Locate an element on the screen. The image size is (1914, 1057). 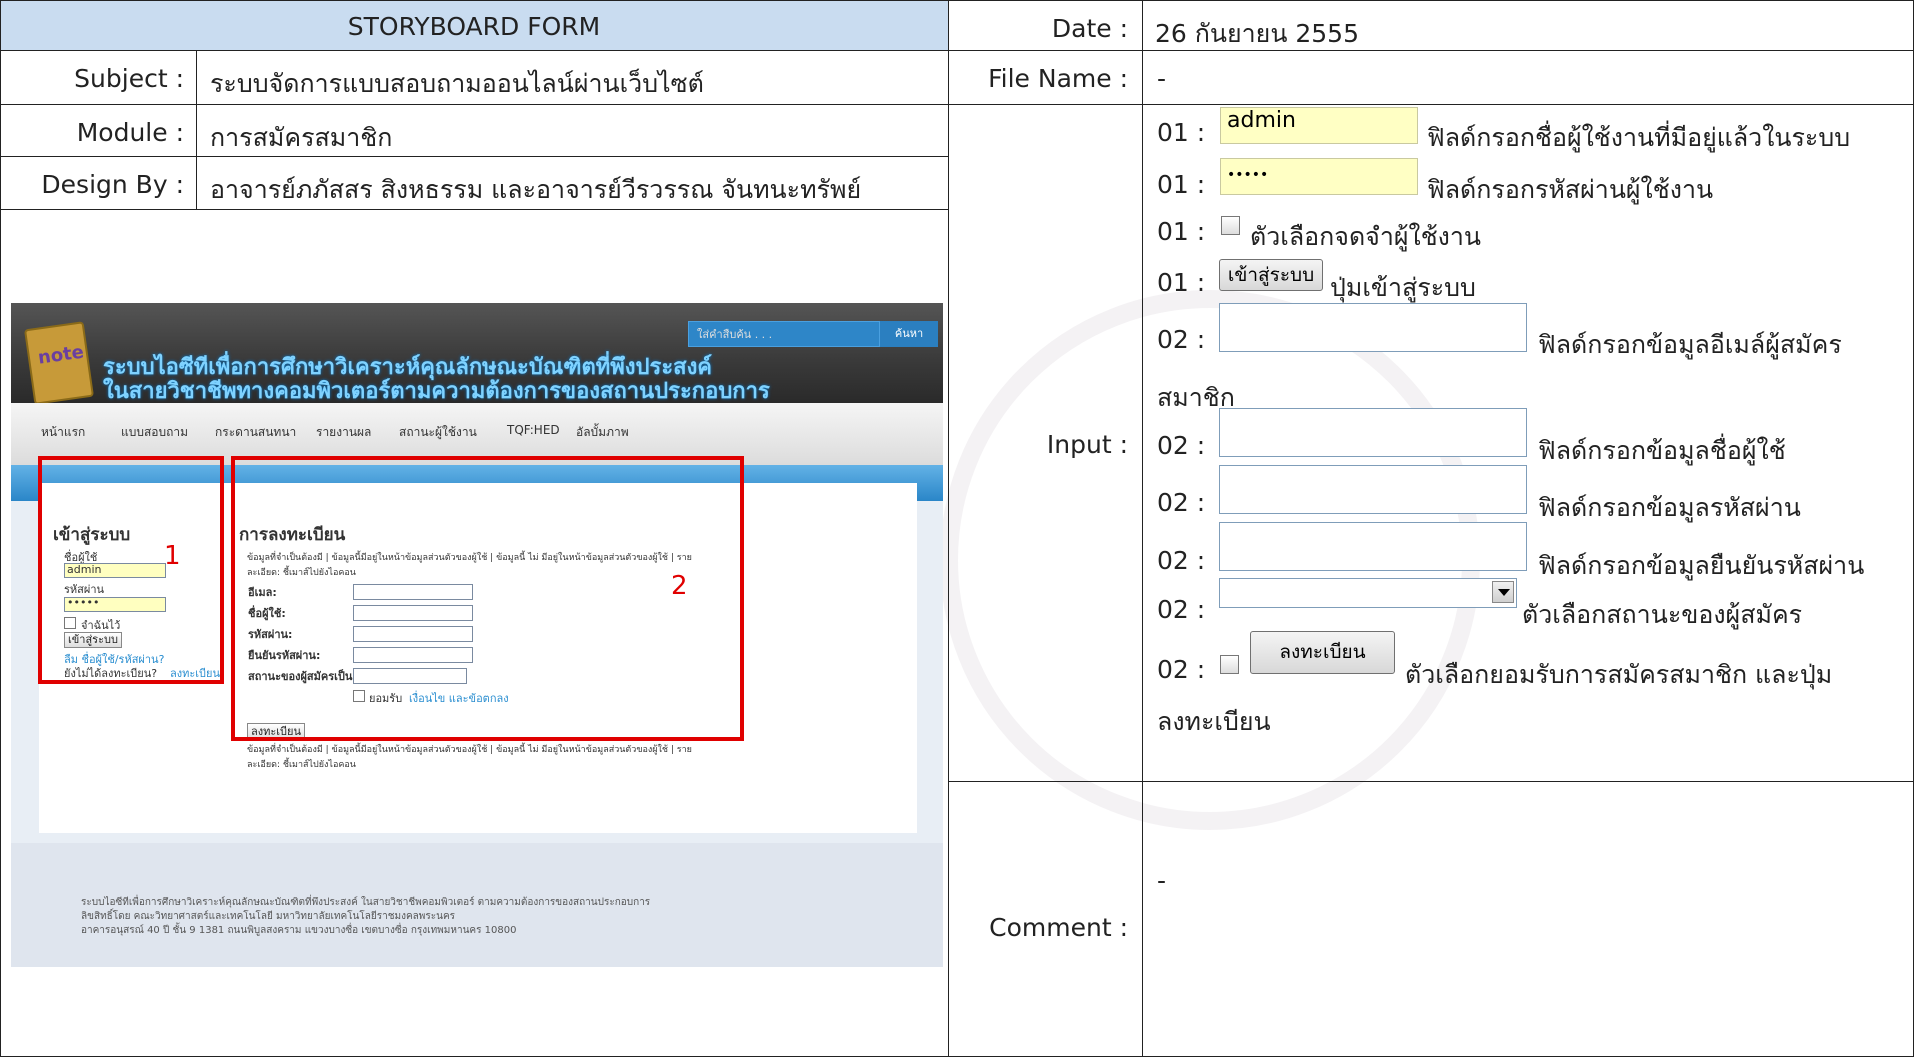
password-register-field is located at coordinates (1373, 489).